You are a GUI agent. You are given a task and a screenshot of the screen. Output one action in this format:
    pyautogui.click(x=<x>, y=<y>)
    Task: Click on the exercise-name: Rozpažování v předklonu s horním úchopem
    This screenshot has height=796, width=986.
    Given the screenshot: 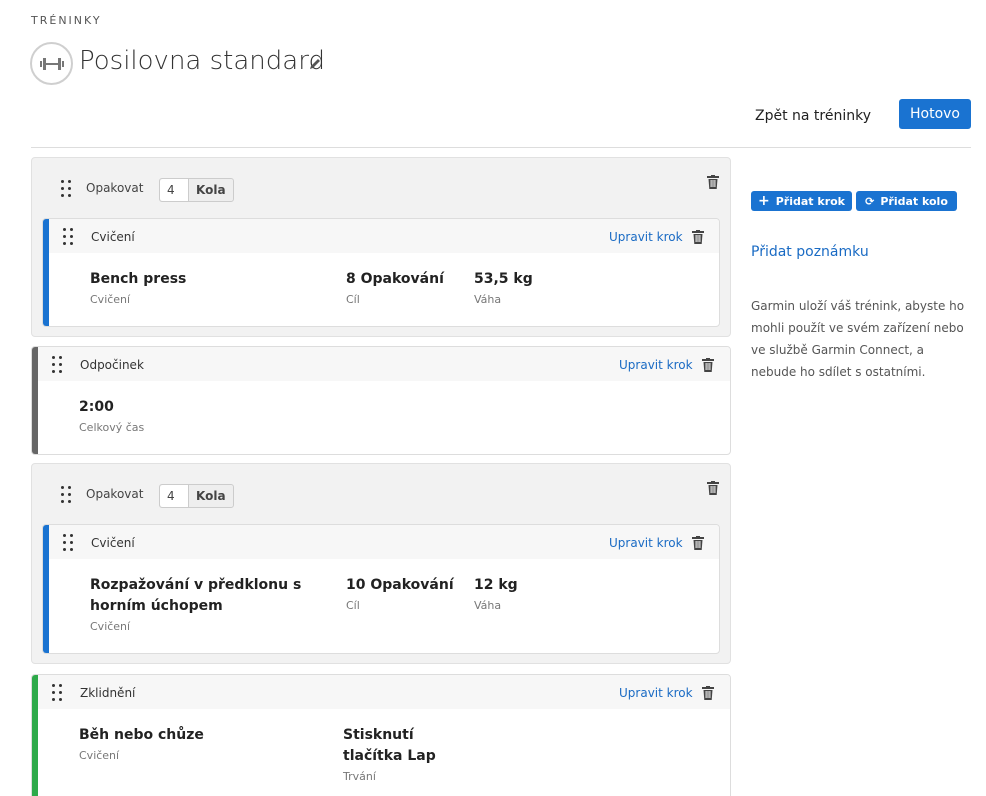 What is the action you would take?
    pyautogui.click(x=196, y=595)
    